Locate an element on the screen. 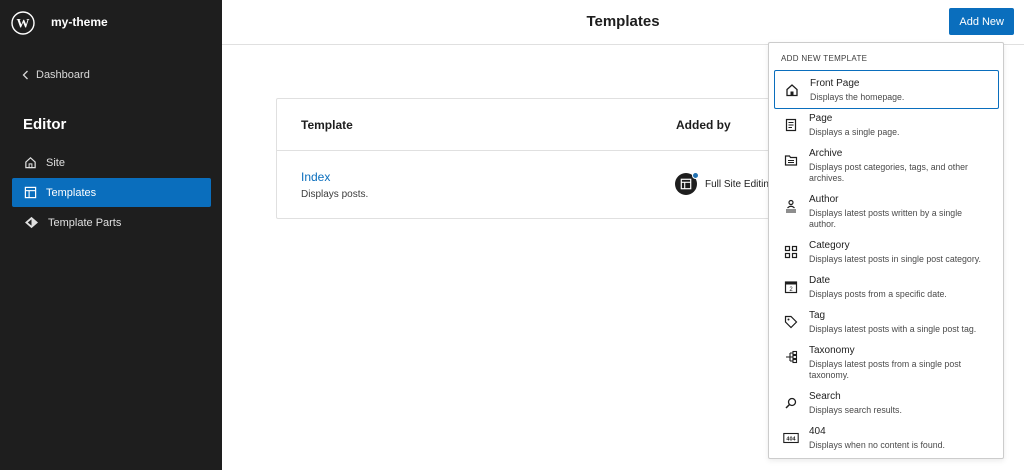  menu-item-label: Author is located at coordinates (824, 199).